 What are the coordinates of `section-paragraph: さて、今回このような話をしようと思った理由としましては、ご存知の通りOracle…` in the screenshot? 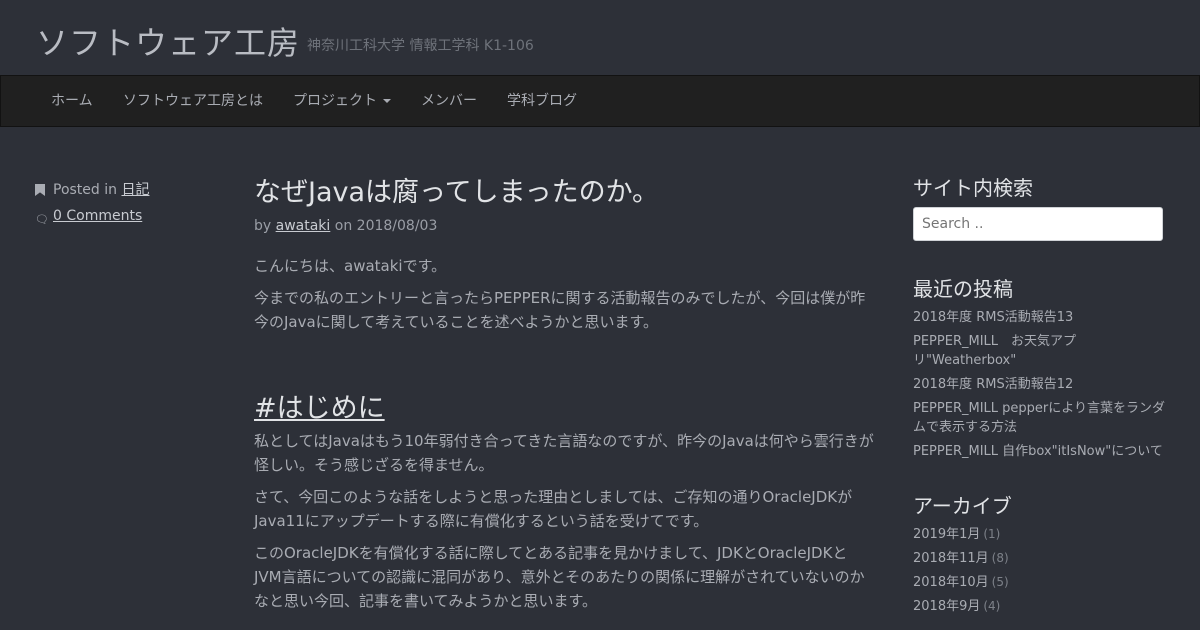 It's located at (553, 509).